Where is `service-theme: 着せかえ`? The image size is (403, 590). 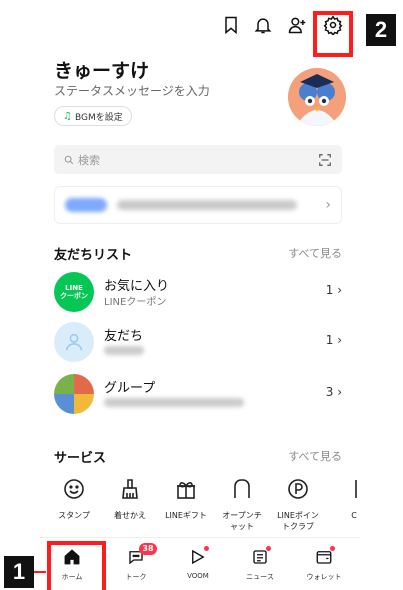
service-theme: 着せかえ is located at coordinates (130, 498).